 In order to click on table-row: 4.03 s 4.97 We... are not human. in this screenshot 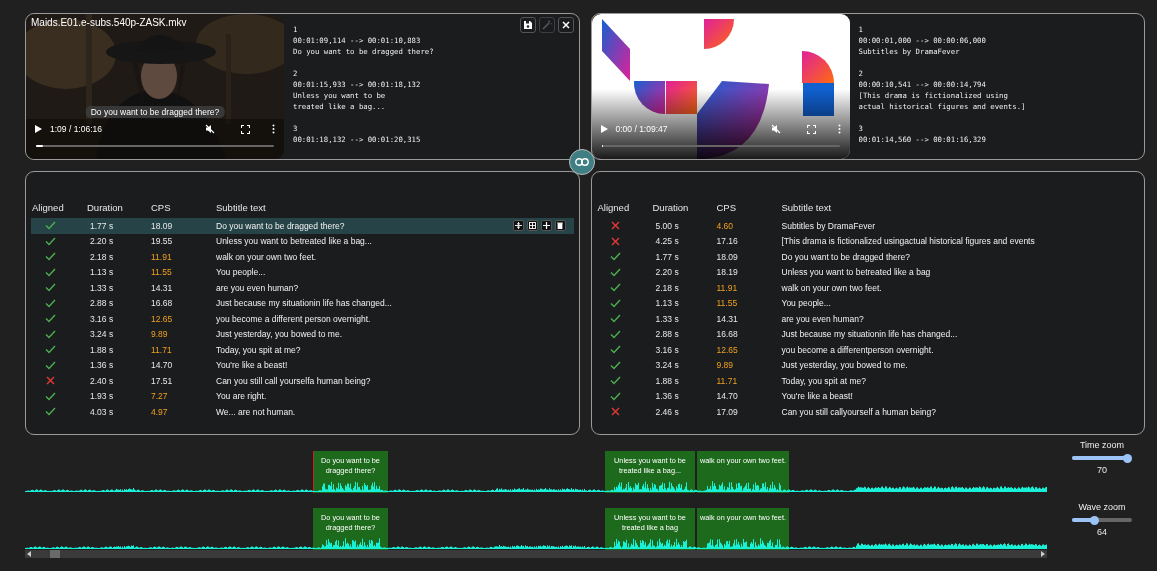, I will do `click(302, 412)`.